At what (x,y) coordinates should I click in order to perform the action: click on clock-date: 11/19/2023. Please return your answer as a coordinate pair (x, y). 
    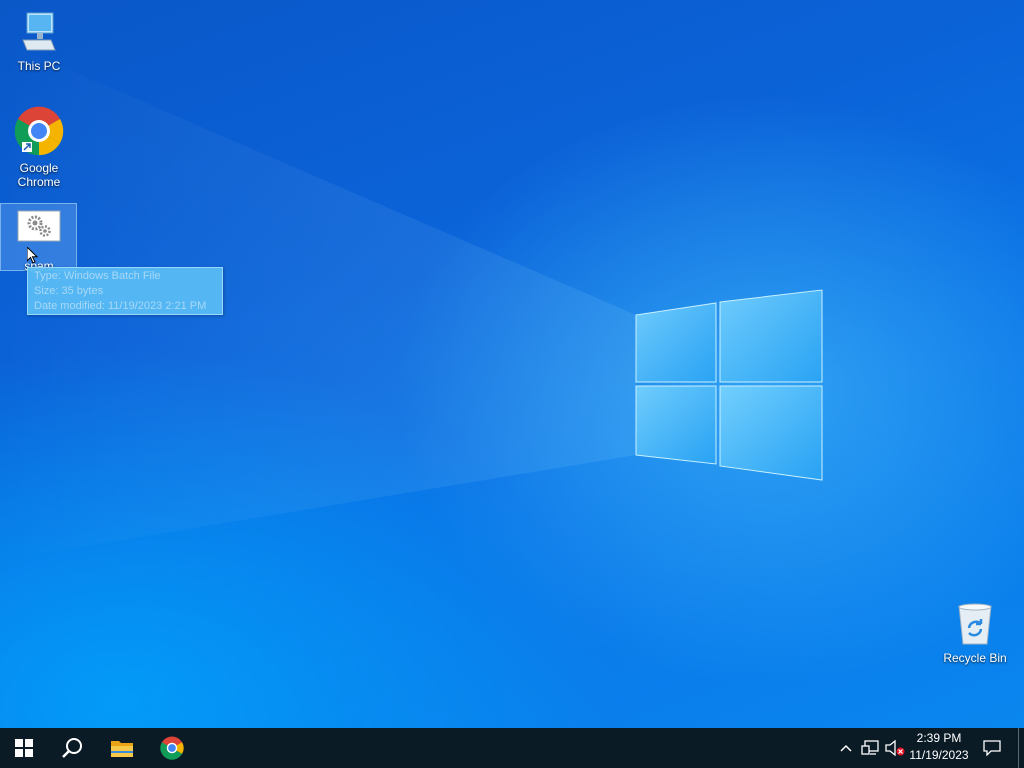
    Looking at the image, I should click on (939, 755).